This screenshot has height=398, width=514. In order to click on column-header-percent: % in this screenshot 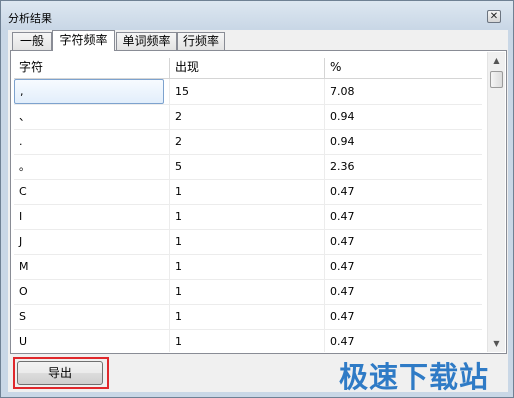, I will do `click(403, 67)`.